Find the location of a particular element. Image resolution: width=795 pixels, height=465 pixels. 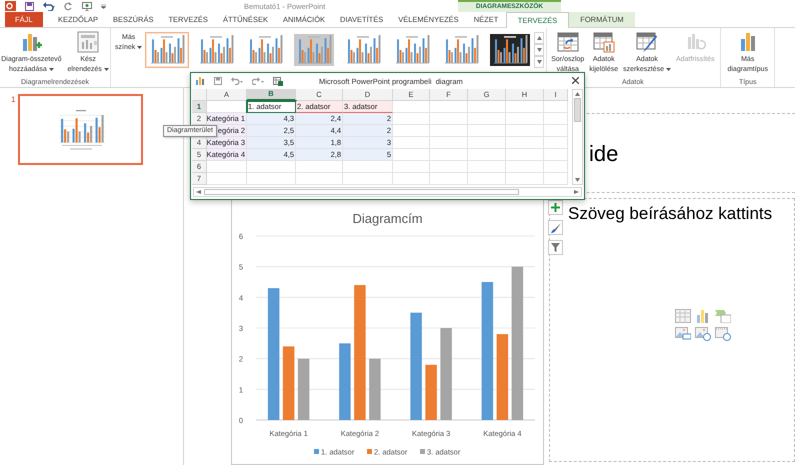

table-chart-icon is located at coordinates (603, 42).